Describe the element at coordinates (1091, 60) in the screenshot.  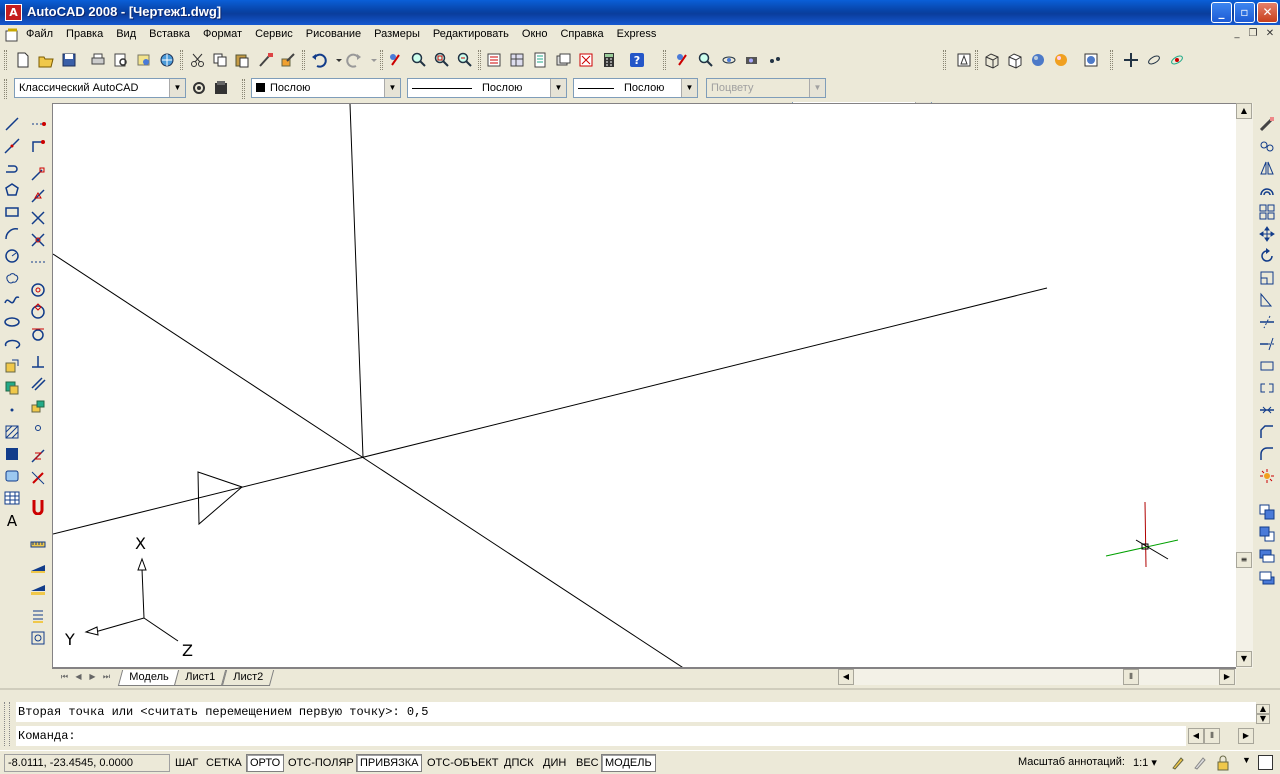
I see `visual-styles-manager-icon` at that location.